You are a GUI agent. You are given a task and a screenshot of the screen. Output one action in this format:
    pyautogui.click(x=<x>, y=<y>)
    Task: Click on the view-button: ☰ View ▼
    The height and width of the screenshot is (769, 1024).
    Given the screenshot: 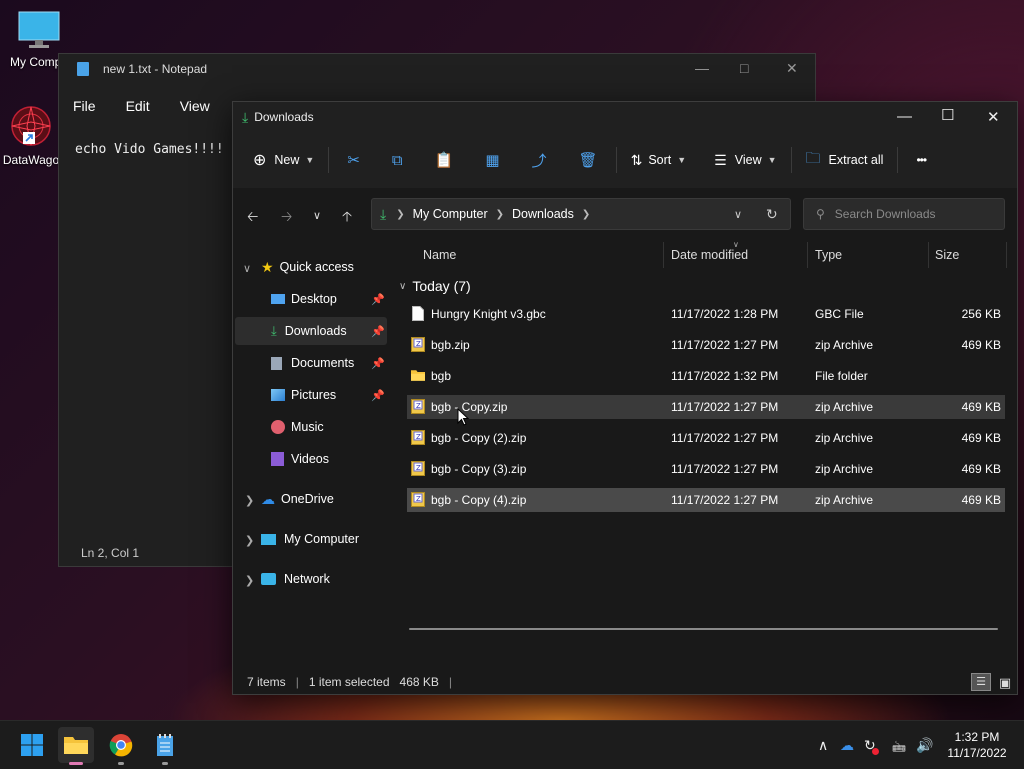 What is the action you would take?
    pyautogui.click(x=745, y=160)
    